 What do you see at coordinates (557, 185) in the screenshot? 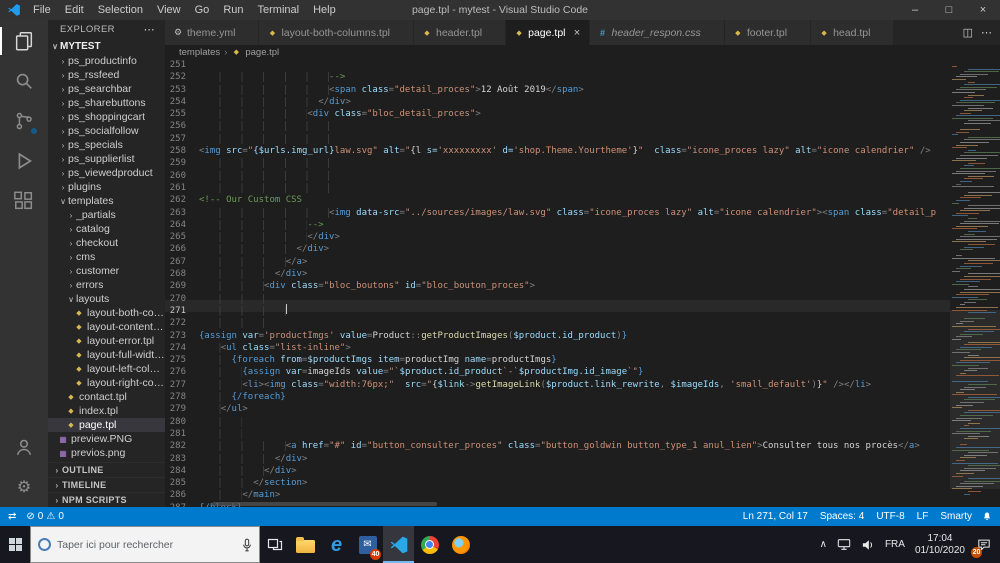
I see `code-line: 261` at bounding box center [557, 185].